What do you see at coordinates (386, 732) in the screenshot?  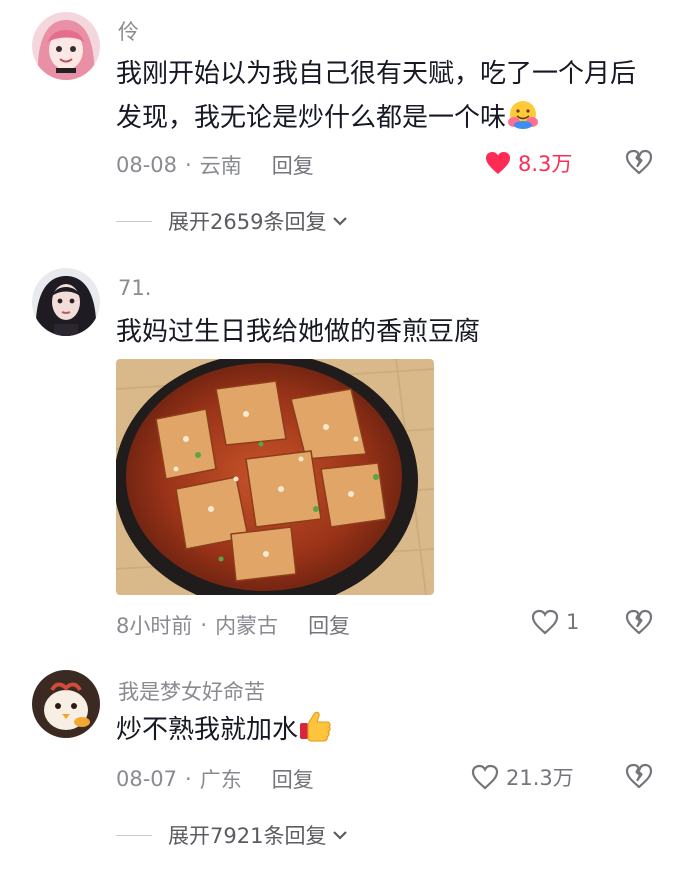 I see `comment-text: 炒不熟我就加水` at bounding box center [386, 732].